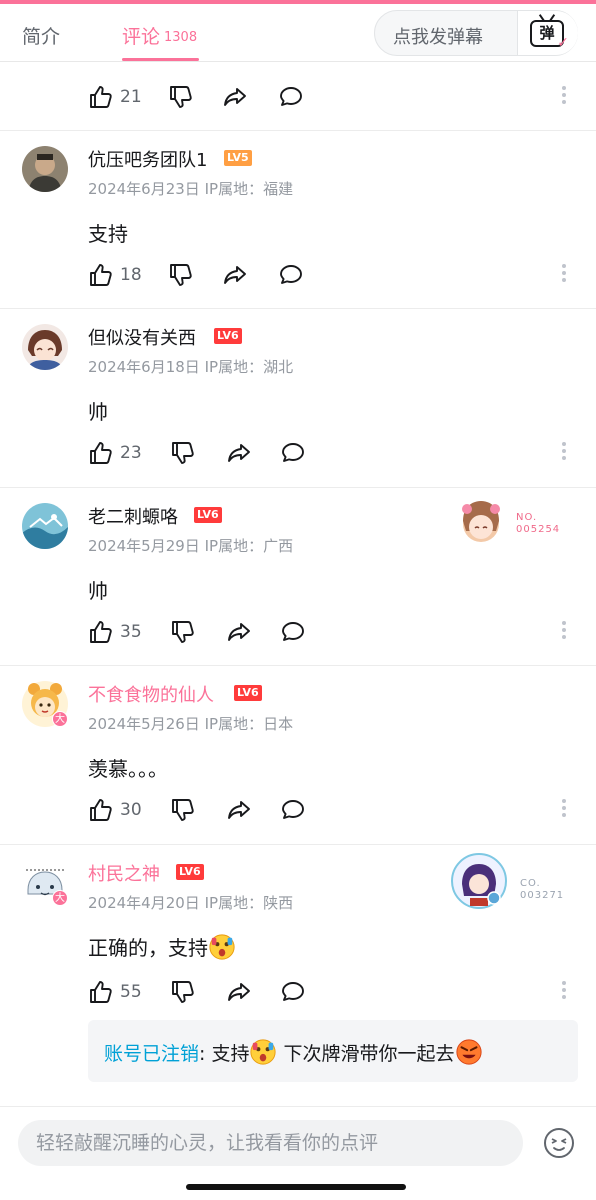  What do you see at coordinates (333, 275) in the screenshot?
I see `comment-actions: 18` at bounding box center [333, 275].